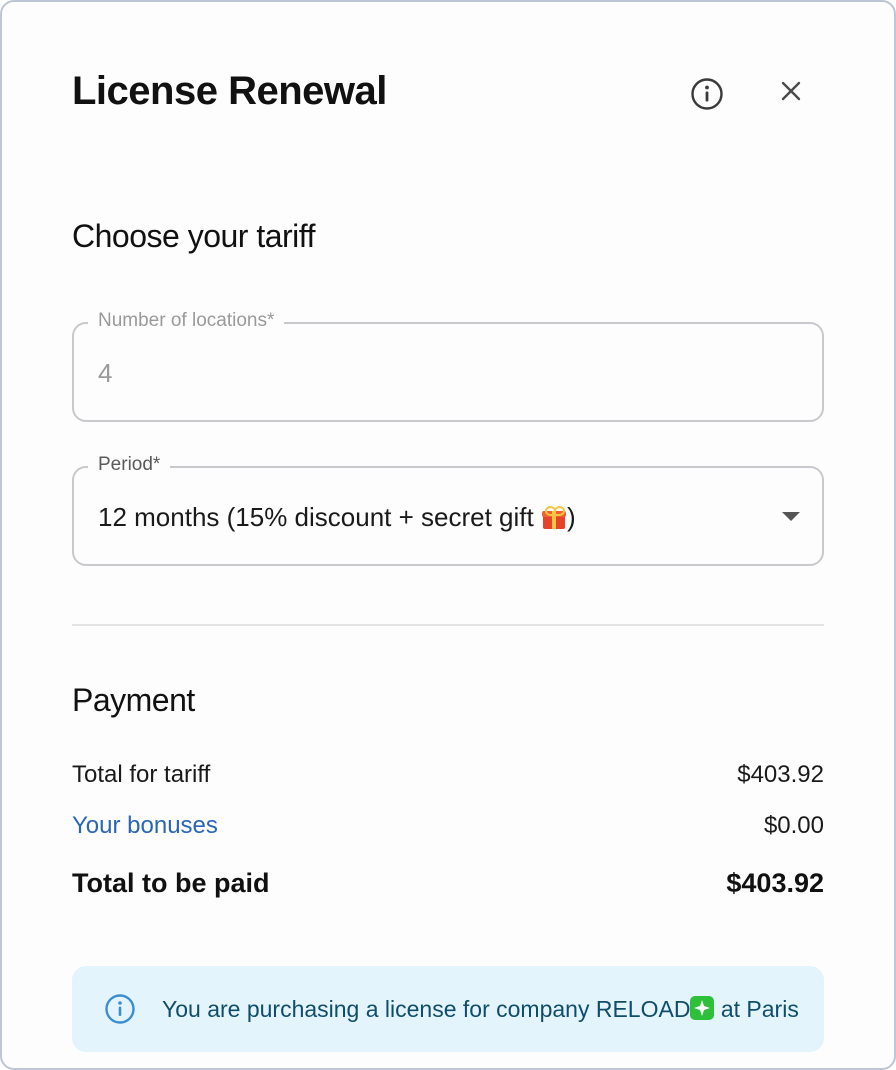 Image resolution: width=896 pixels, height=1070 pixels. Describe the element at coordinates (229, 91) in the screenshot. I see `dialog-title: License Renewal` at that location.